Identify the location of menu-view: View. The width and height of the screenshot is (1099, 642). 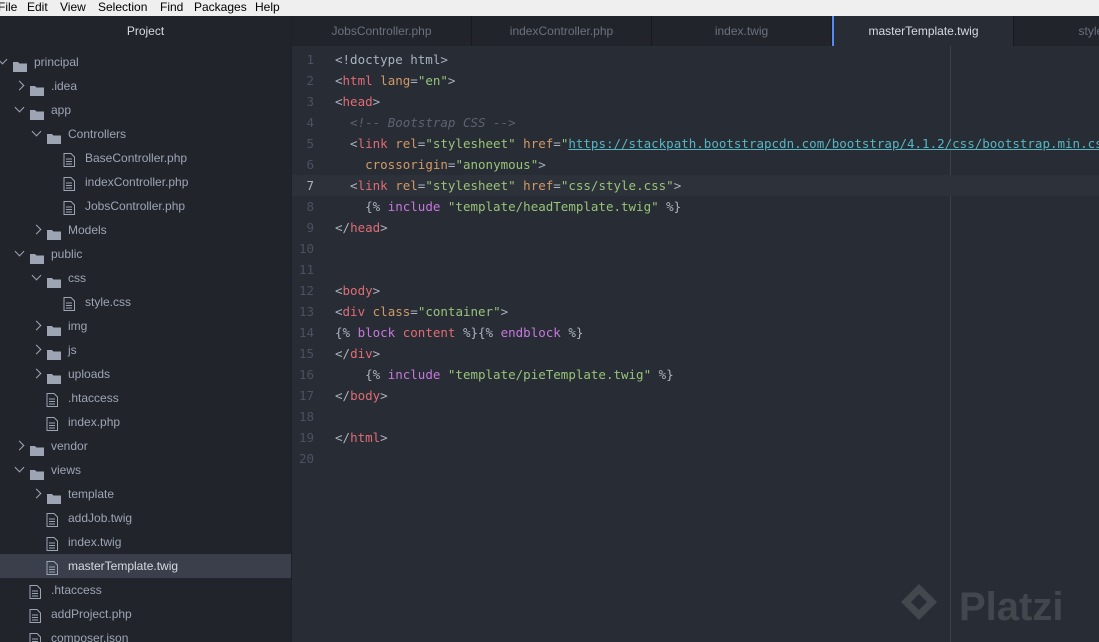
(73, 7).